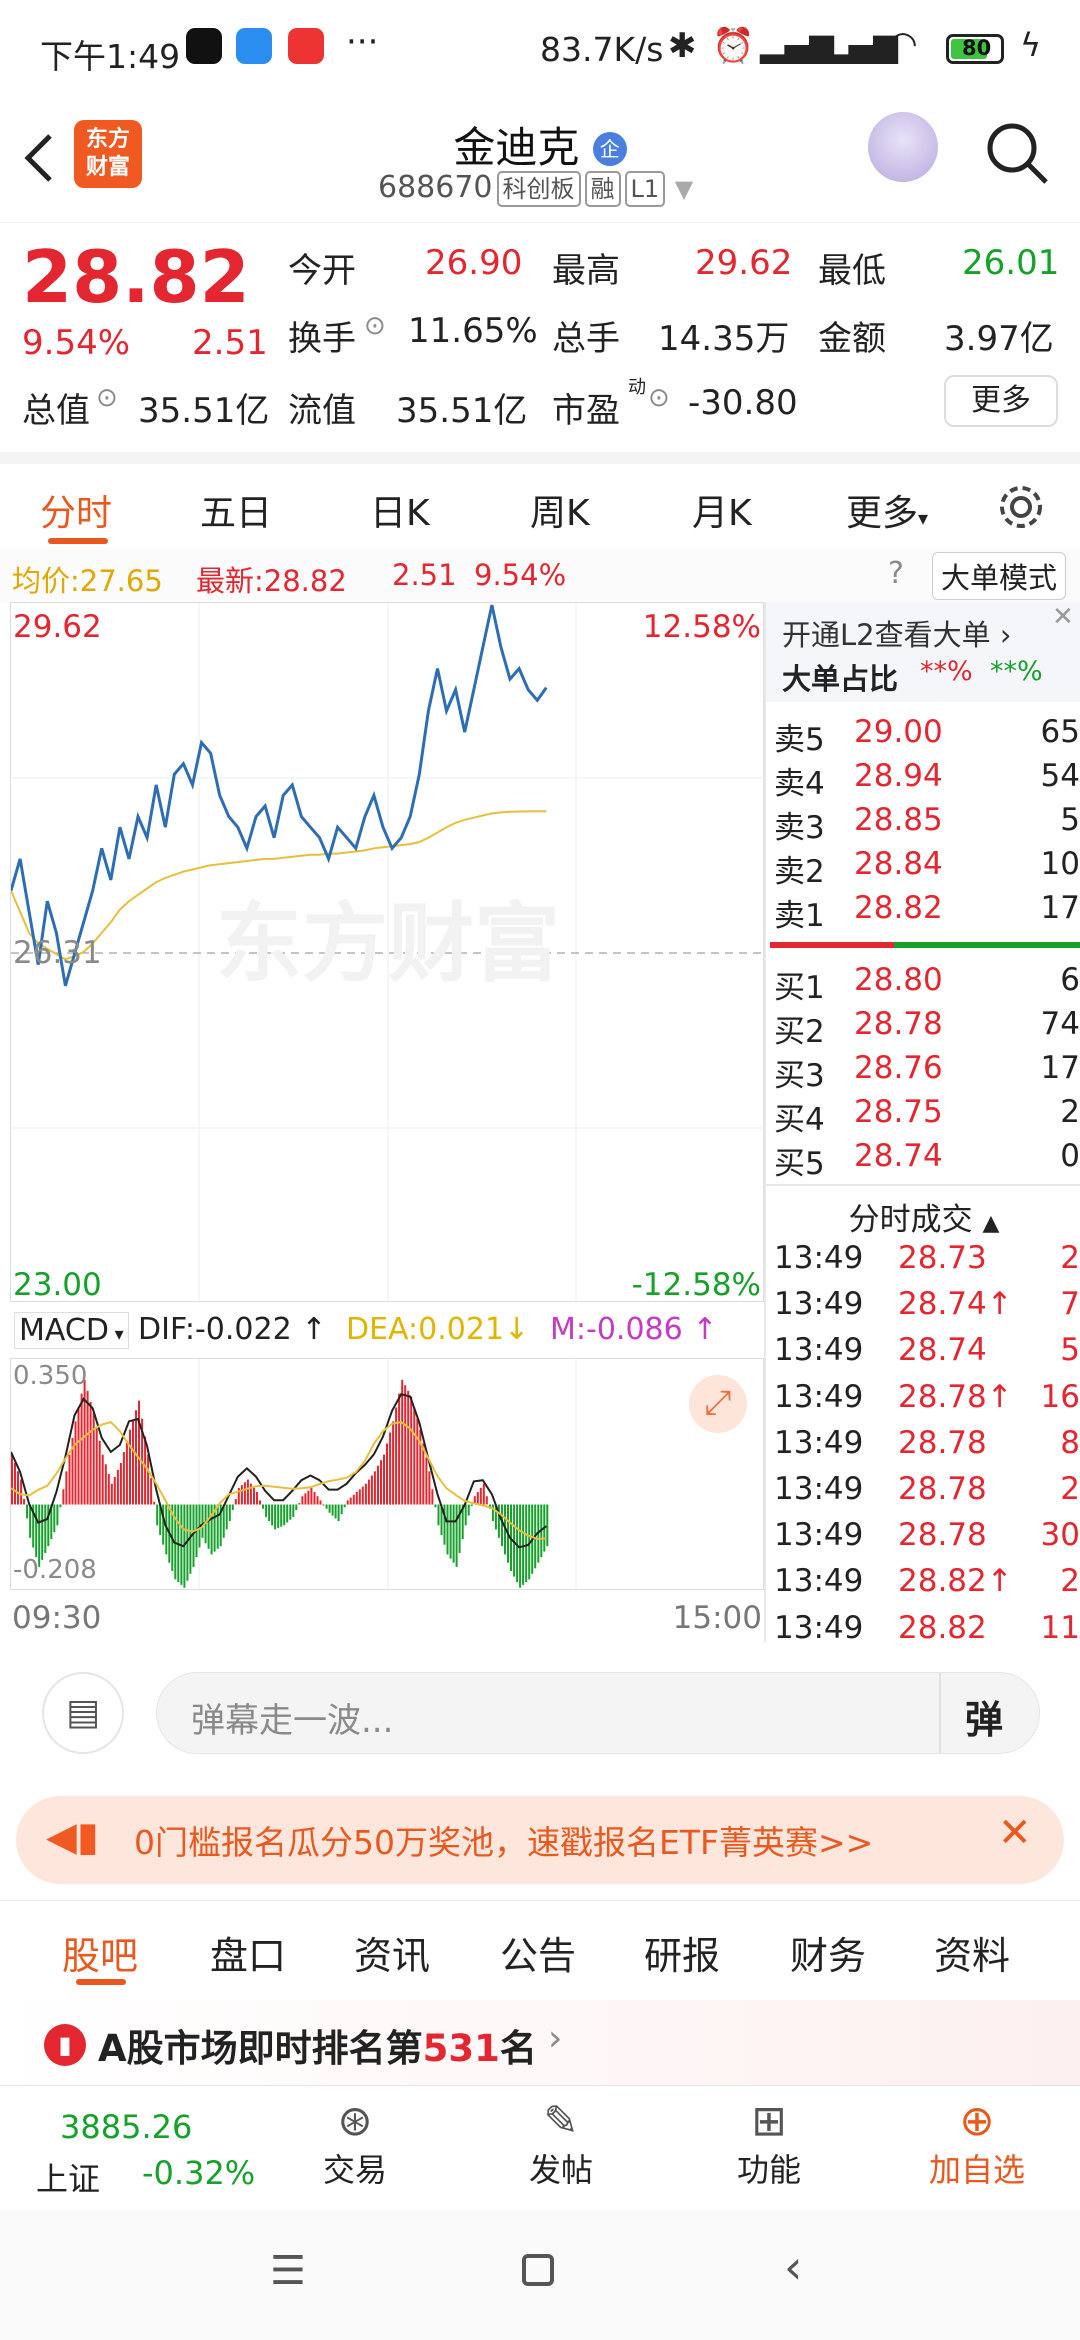  Describe the element at coordinates (896, 573) in the screenshot. I see `help-icon: ?` at that location.